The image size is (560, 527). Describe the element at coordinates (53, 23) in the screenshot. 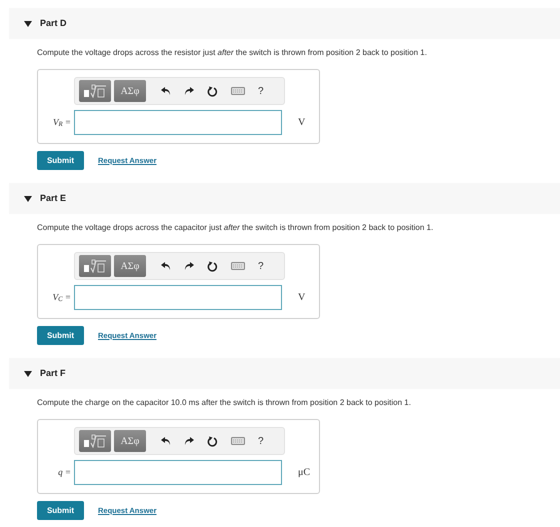

I see `part-title: Part D` at that location.